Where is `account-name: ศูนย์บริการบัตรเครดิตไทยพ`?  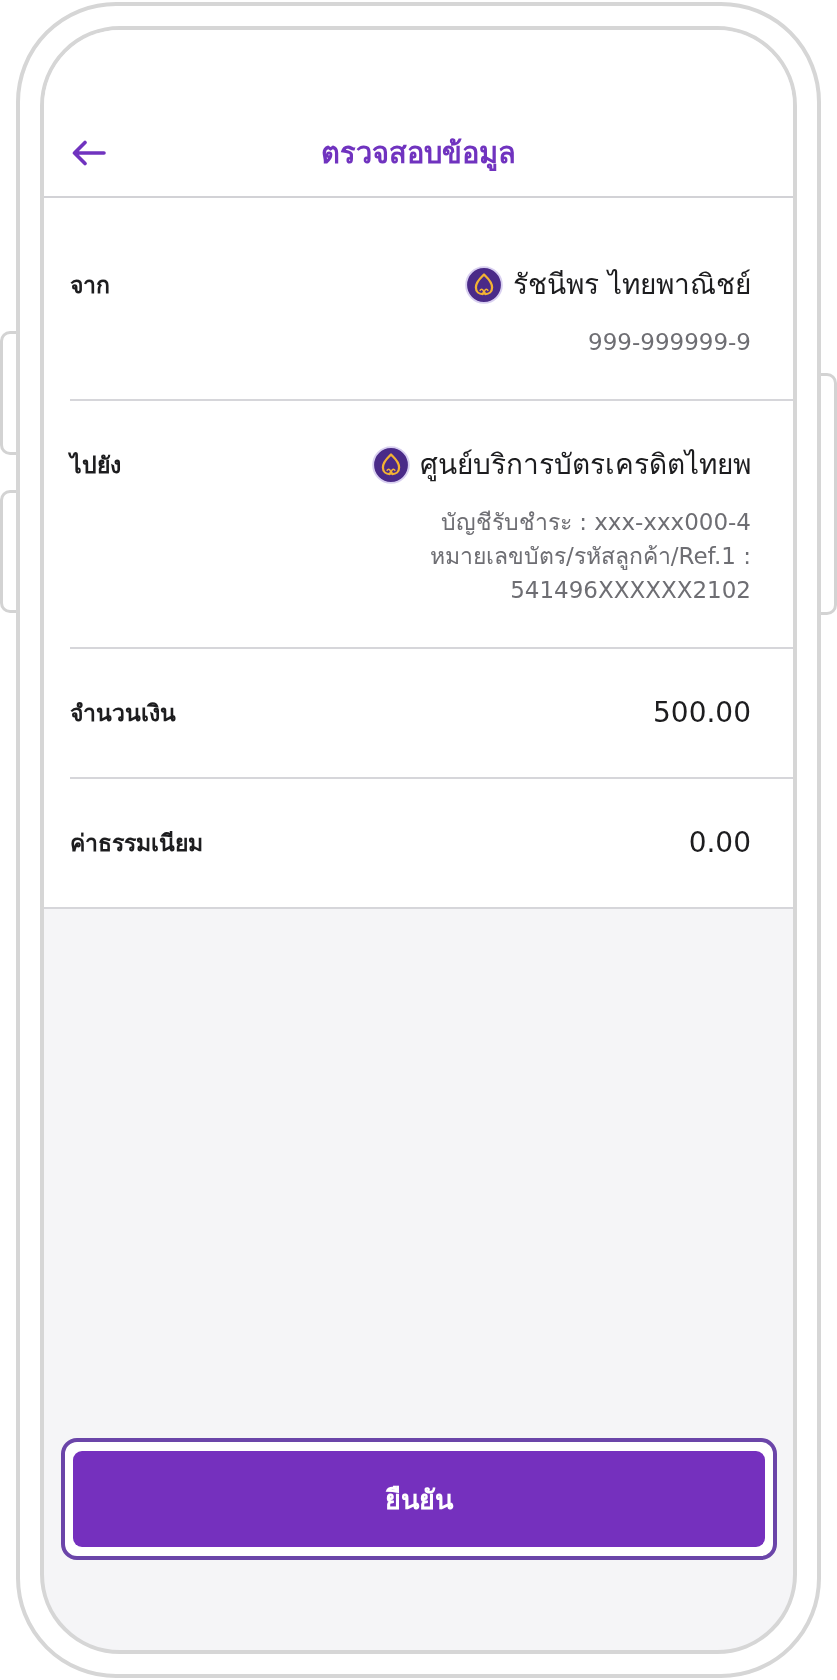
account-name: ศูนย์บริการบัตรเครดิตไทยพ is located at coordinates (585, 465).